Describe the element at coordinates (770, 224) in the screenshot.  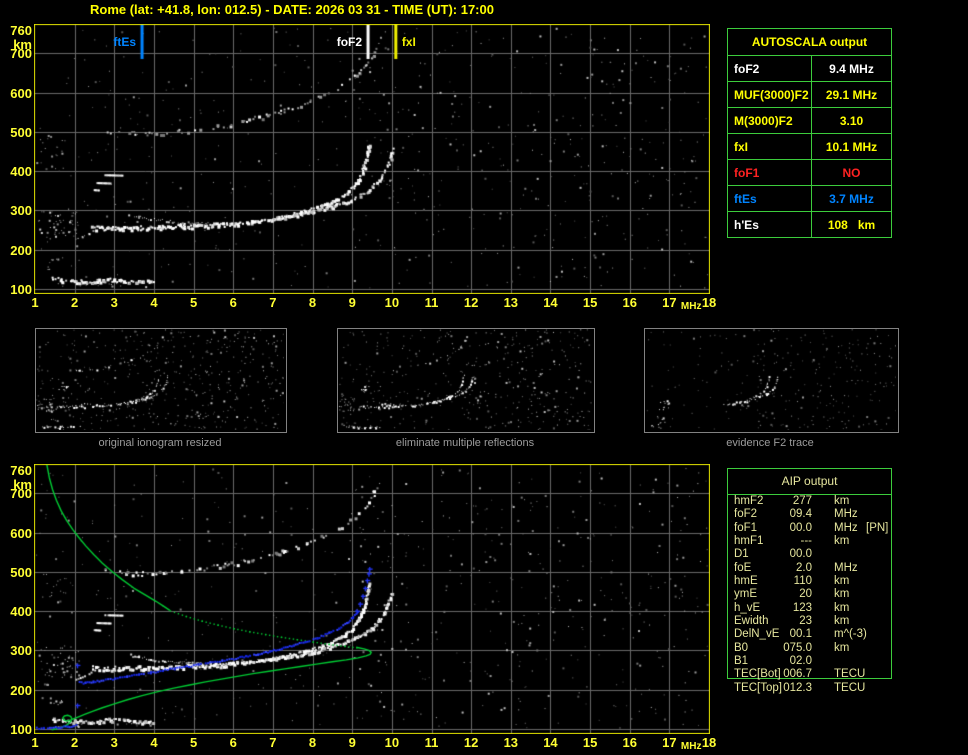
I see `autoscala-row-label: h'Es` at that location.